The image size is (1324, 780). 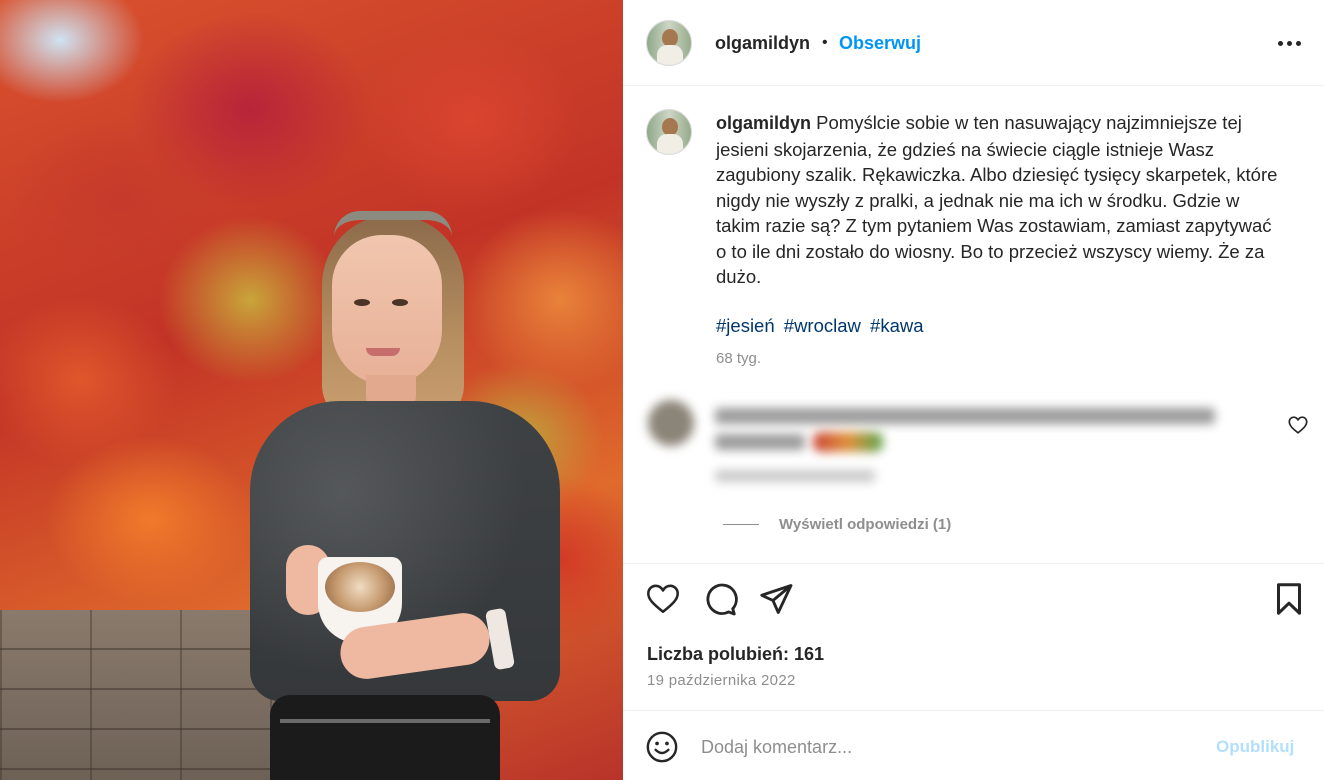 What do you see at coordinates (735, 654) in the screenshot?
I see `likes-count: Liczba polubień: 161` at bounding box center [735, 654].